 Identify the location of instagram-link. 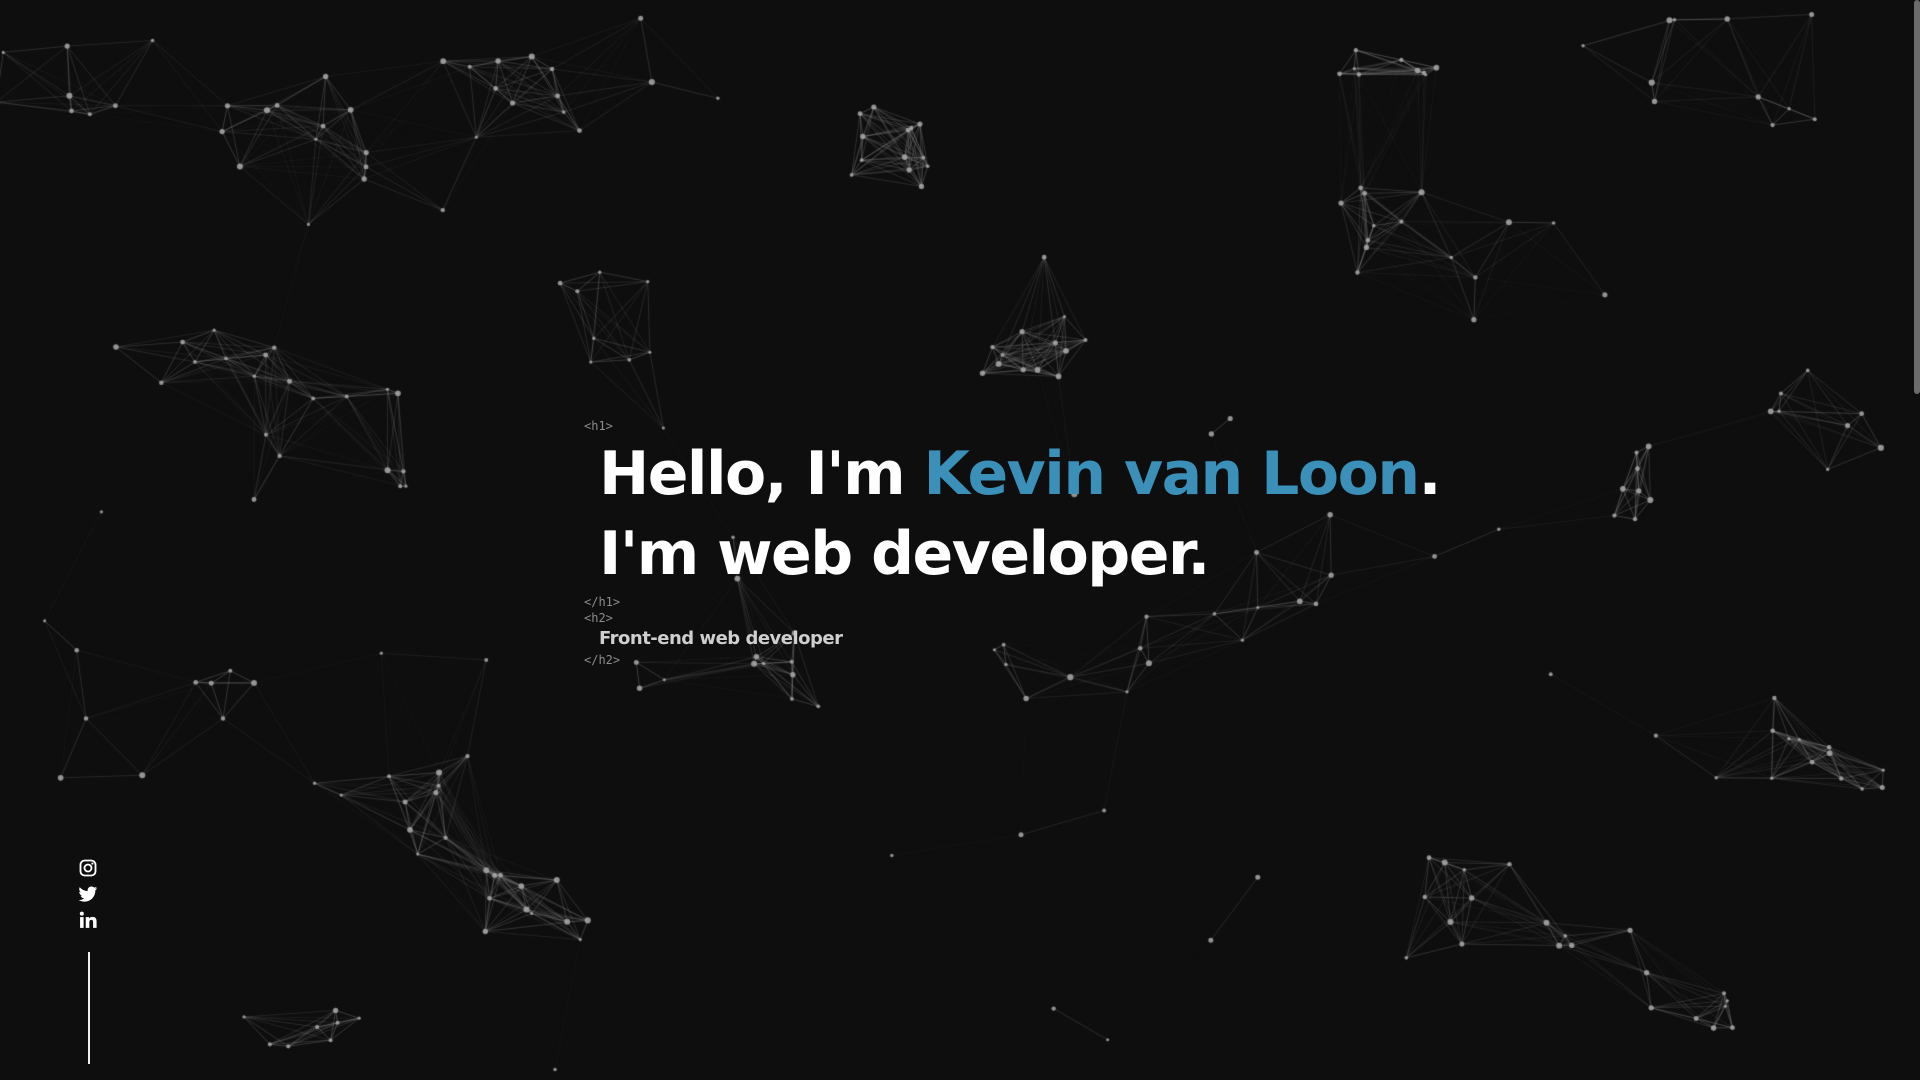
(89, 869).